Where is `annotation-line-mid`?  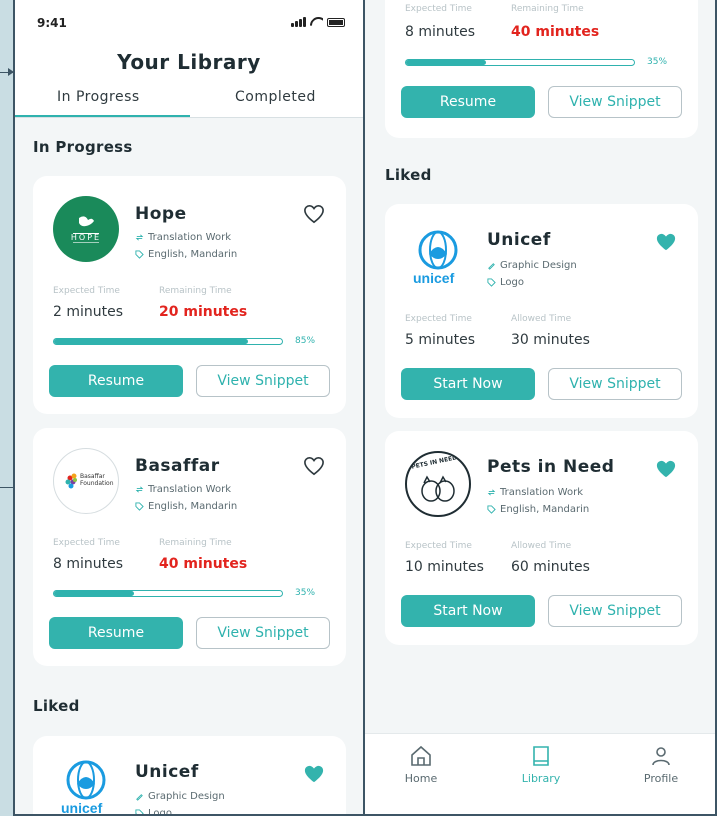
annotation-line-mid is located at coordinates (6, 487).